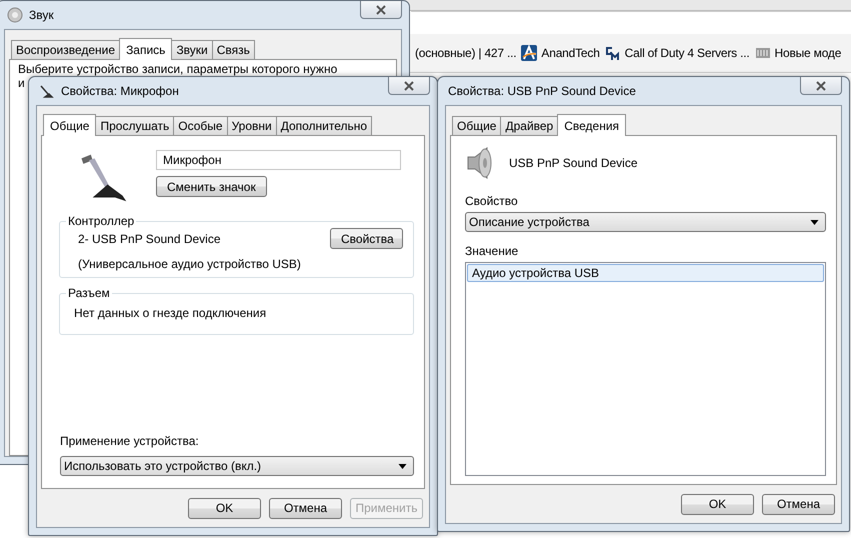 Image resolution: width=851 pixels, height=538 pixels. What do you see at coordinates (41, 15) in the screenshot?
I see `window-title: Звук` at bounding box center [41, 15].